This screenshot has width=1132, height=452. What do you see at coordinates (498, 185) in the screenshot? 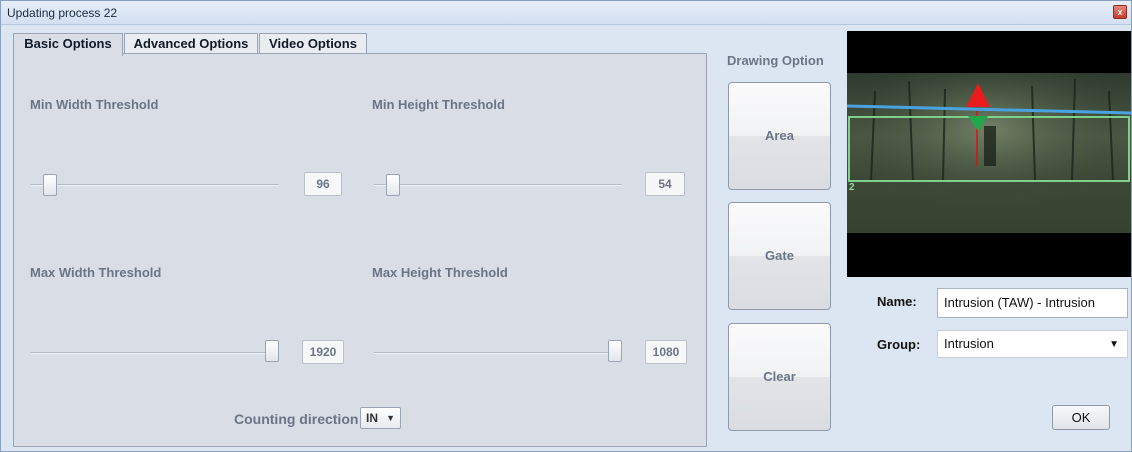
I see `min-height-slider-track` at bounding box center [498, 185].